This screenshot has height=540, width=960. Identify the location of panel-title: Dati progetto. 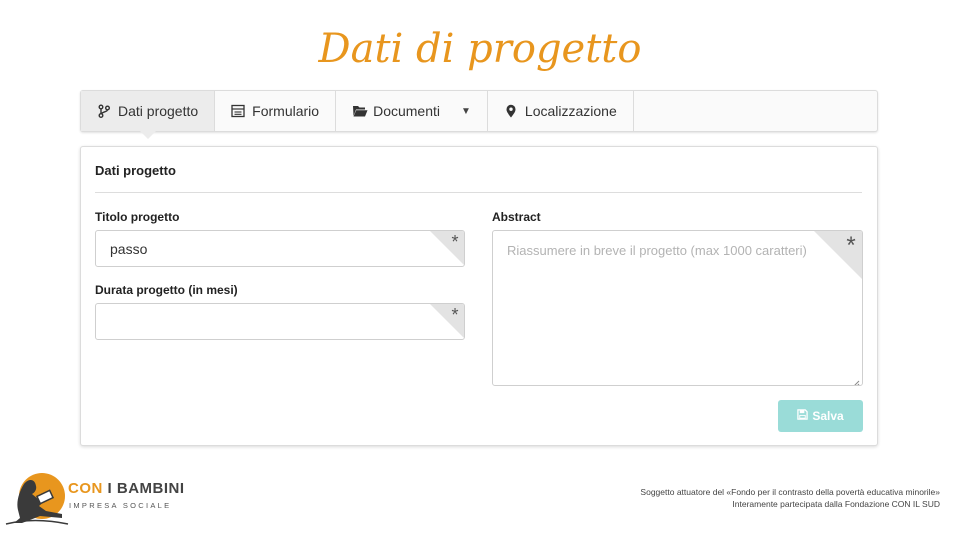
(135, 170).